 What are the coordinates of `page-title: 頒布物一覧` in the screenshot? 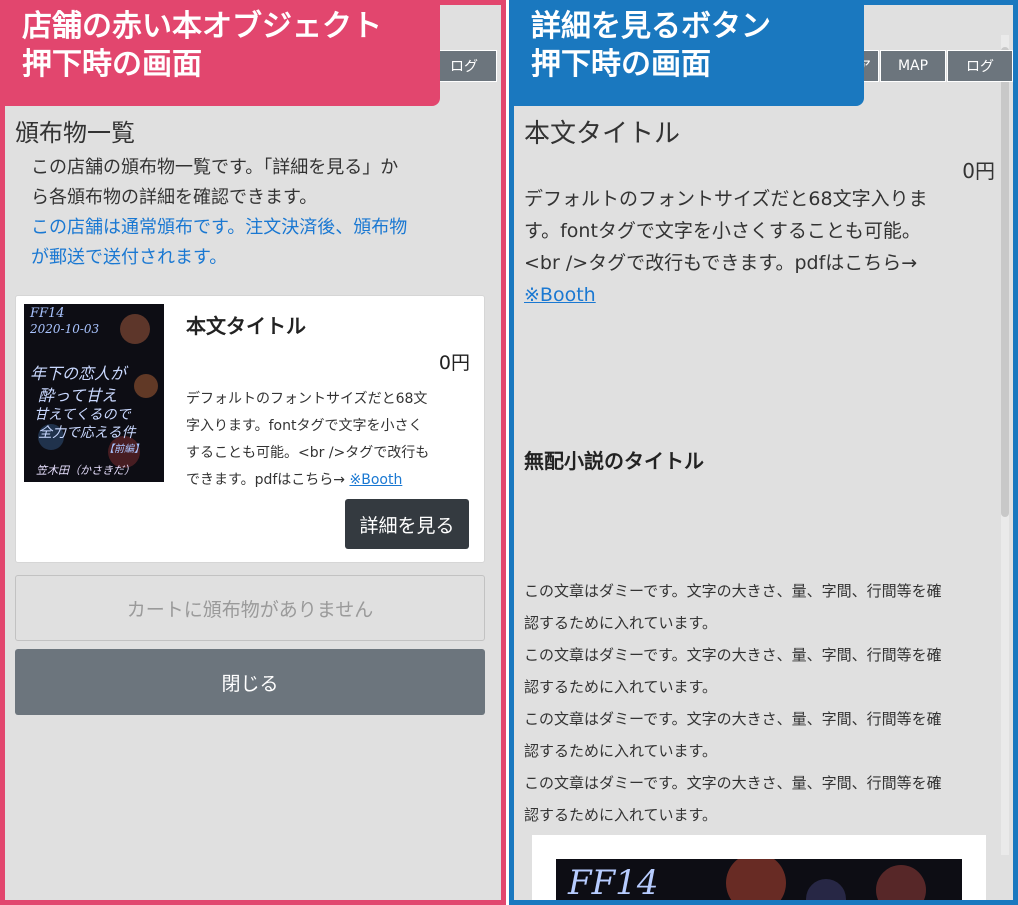 It's located at (75, 133).